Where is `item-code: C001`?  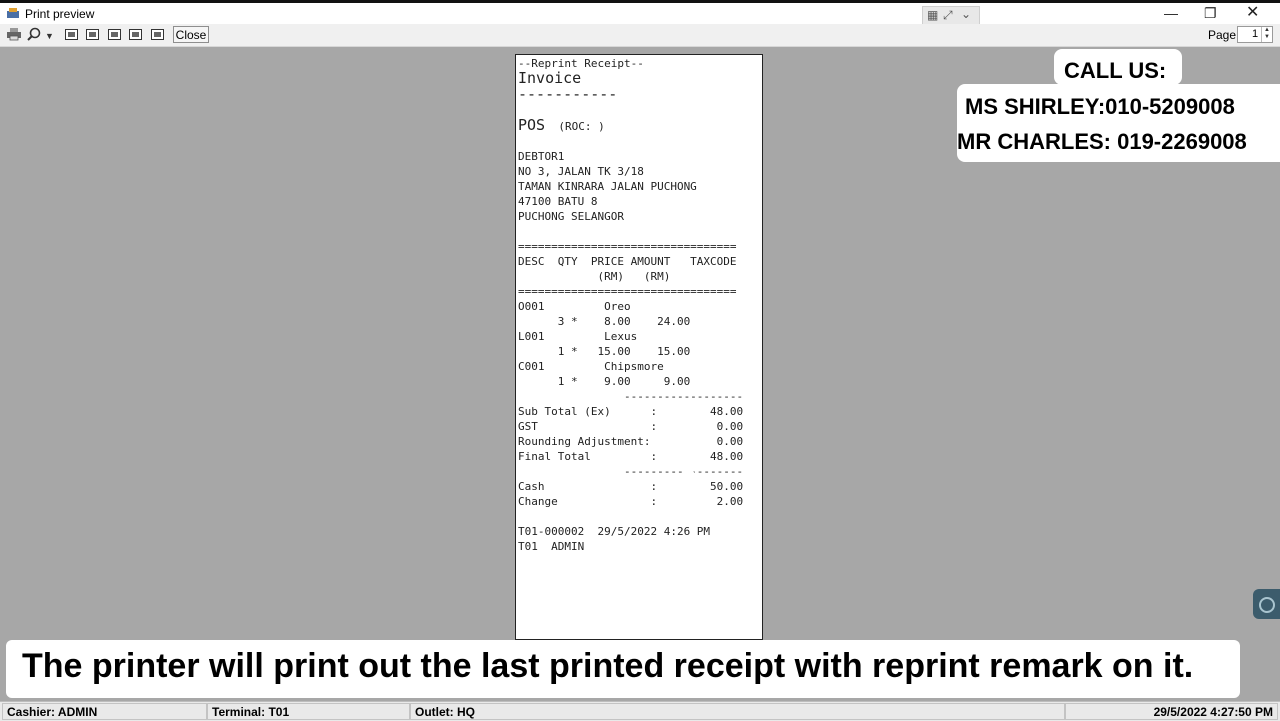 item-code: C001 is located at coordinates (531, 366).